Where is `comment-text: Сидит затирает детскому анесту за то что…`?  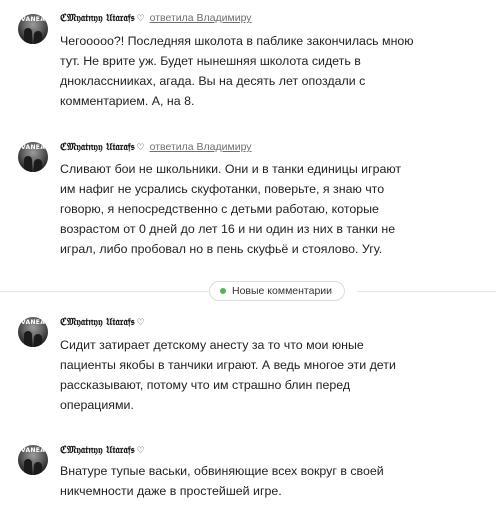
comment-text: Сидит затирает детскому анесту за то что… is located at coordinates (270, 375).